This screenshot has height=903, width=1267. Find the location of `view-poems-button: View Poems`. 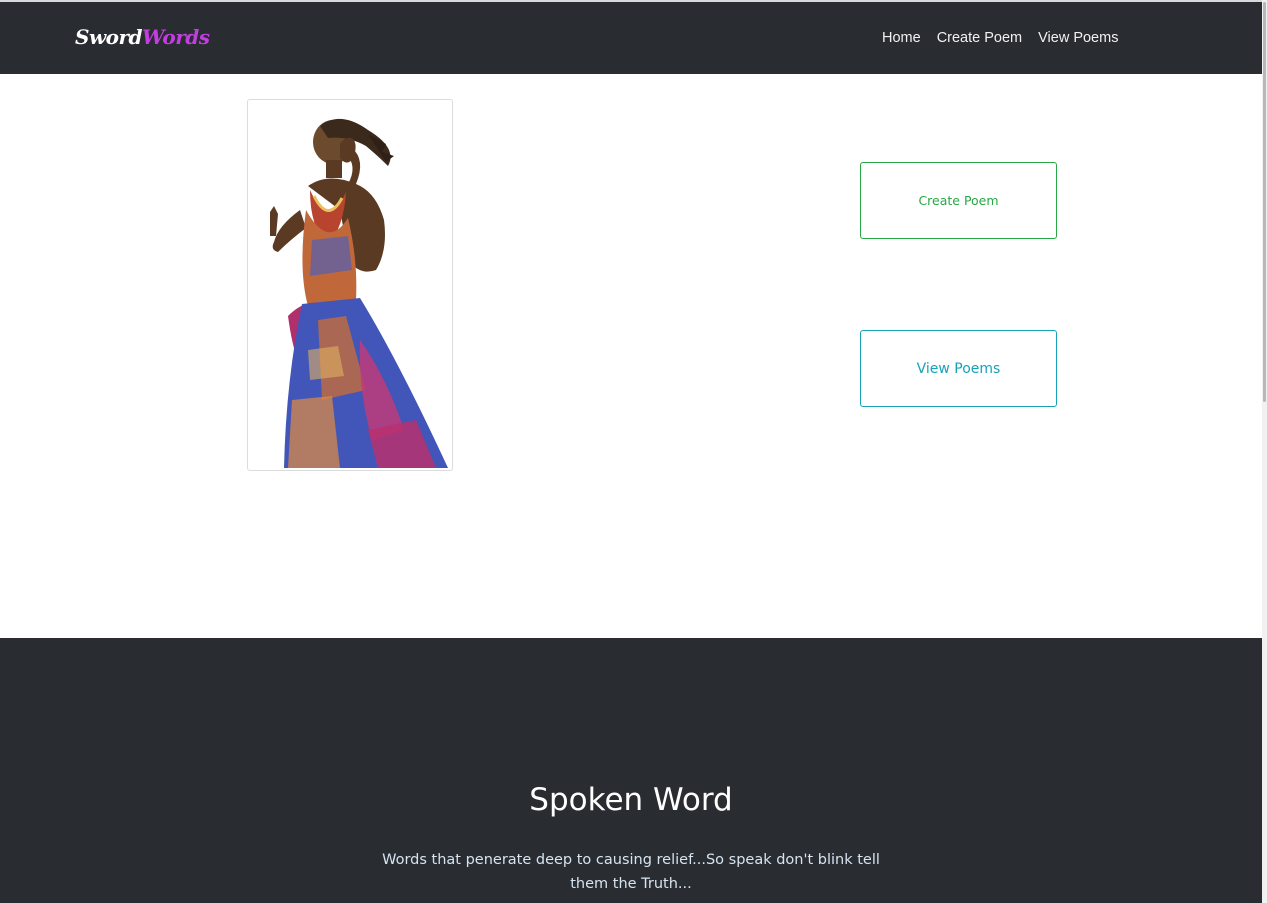

view-poems-button: View Poems is located at coordinates (958, 368).